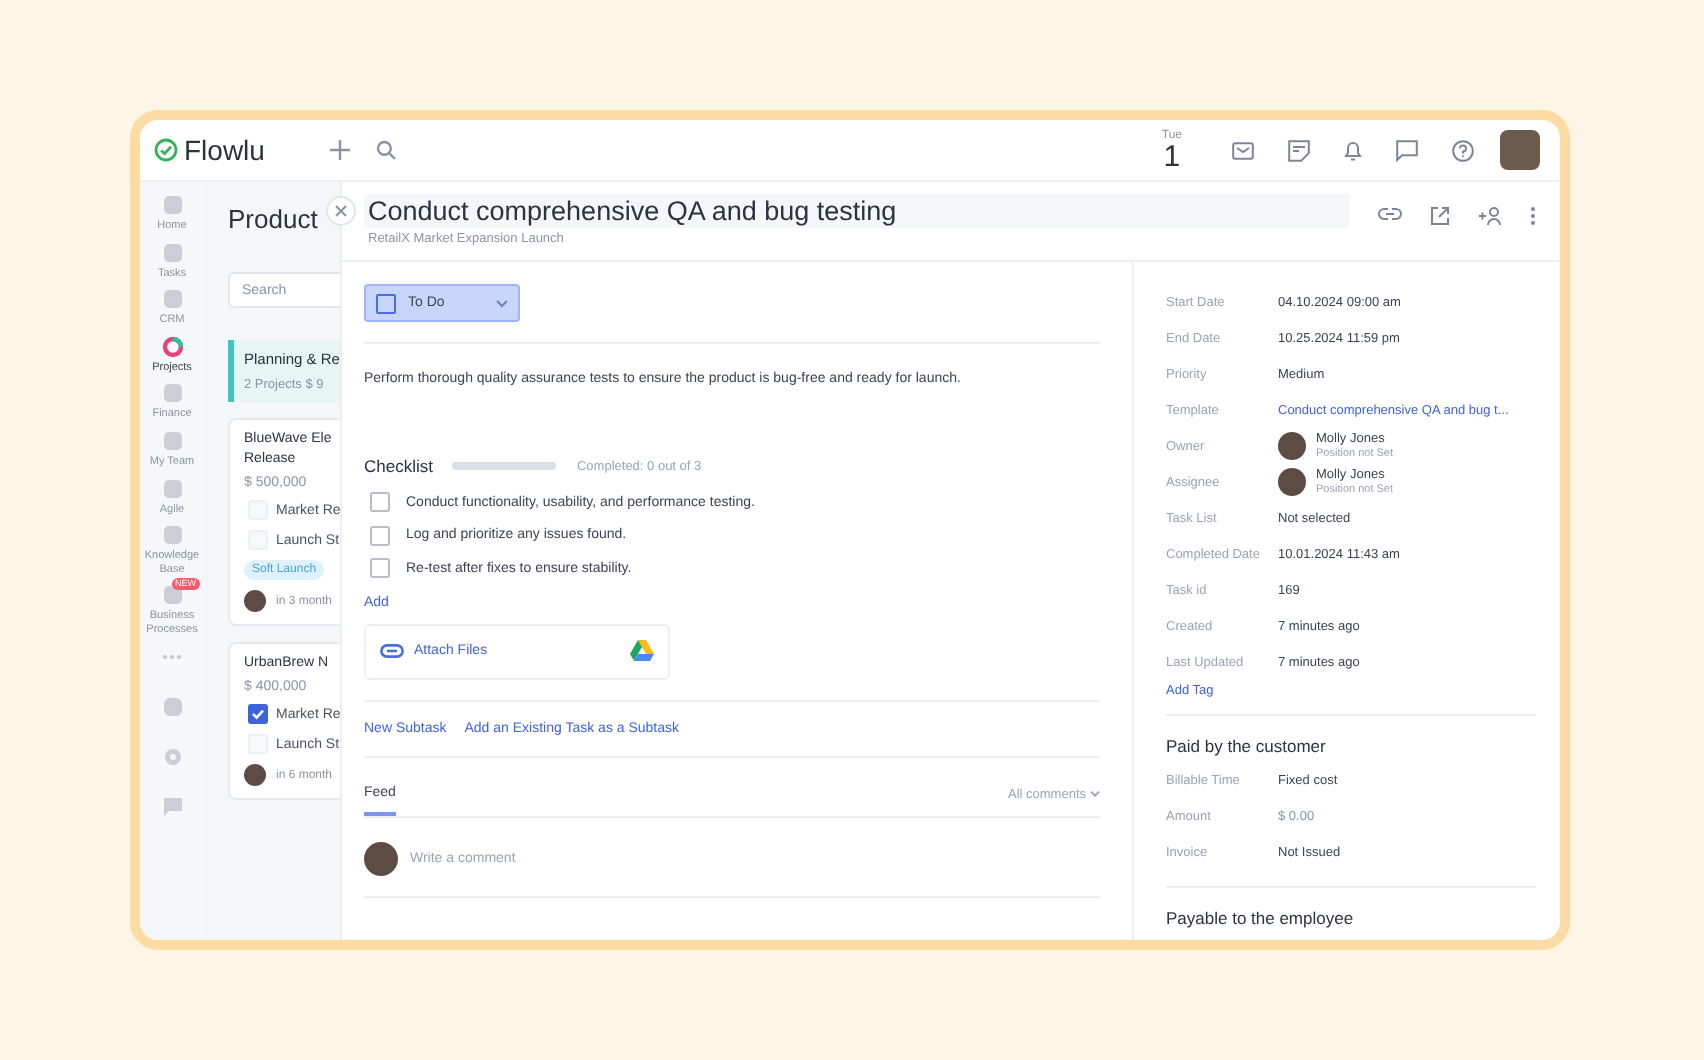  What do you see at coordinates (386, 150) in the screenshot?
I see `search-icon` at bounding box center [386, 150].